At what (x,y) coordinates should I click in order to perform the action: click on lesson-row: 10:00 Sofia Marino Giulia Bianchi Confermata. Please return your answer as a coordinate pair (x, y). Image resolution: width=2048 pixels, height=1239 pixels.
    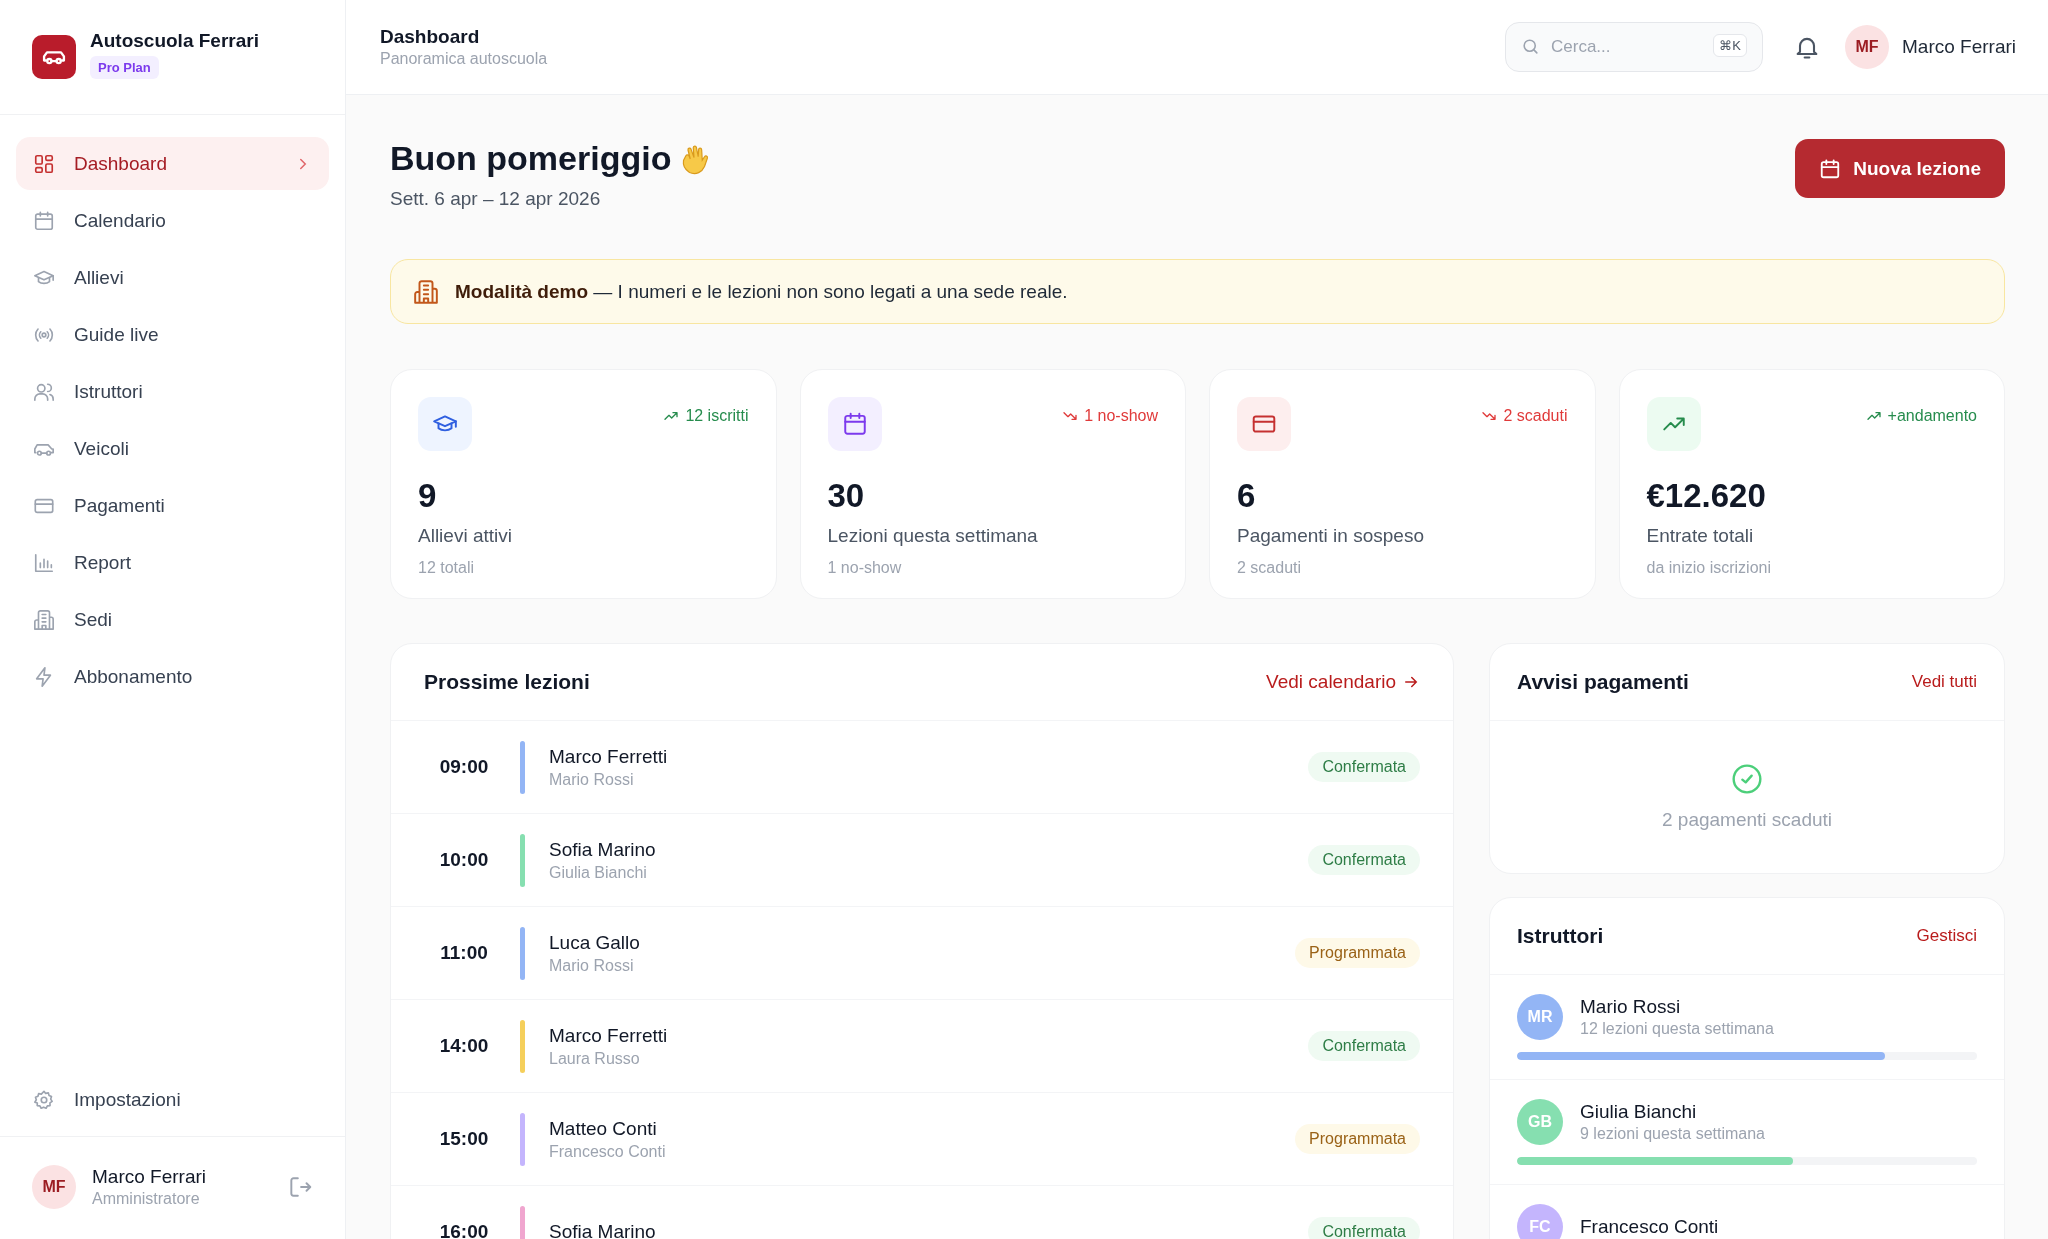
    Looking at the image, I should click on (922, 860).